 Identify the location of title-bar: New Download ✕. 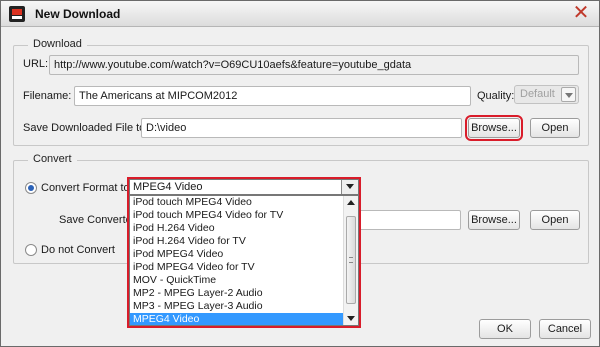
(300, 14).